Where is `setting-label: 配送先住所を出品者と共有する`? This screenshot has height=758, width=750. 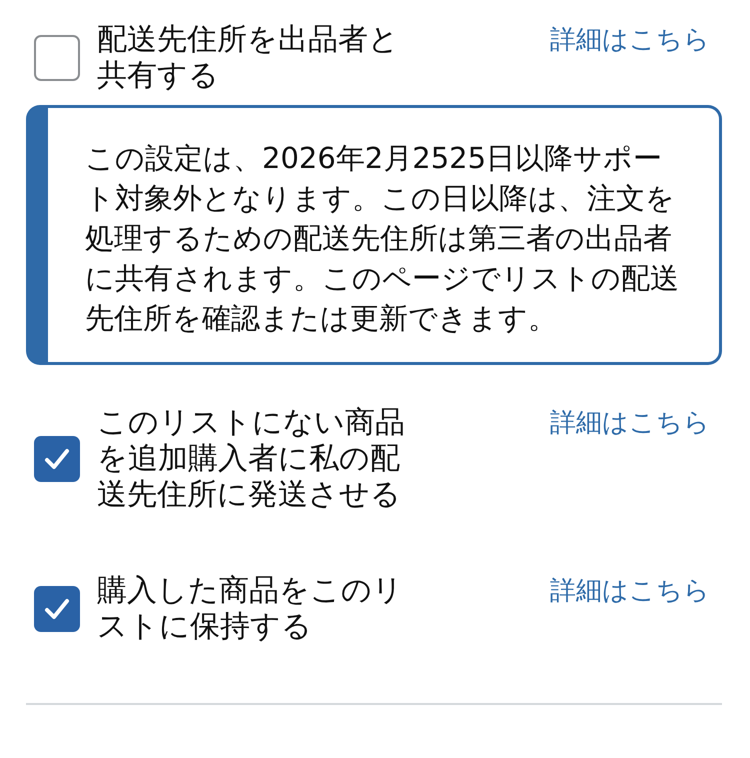 setting-label: 配送先住所を出品者と共有する is located at coordinates (248, 58).